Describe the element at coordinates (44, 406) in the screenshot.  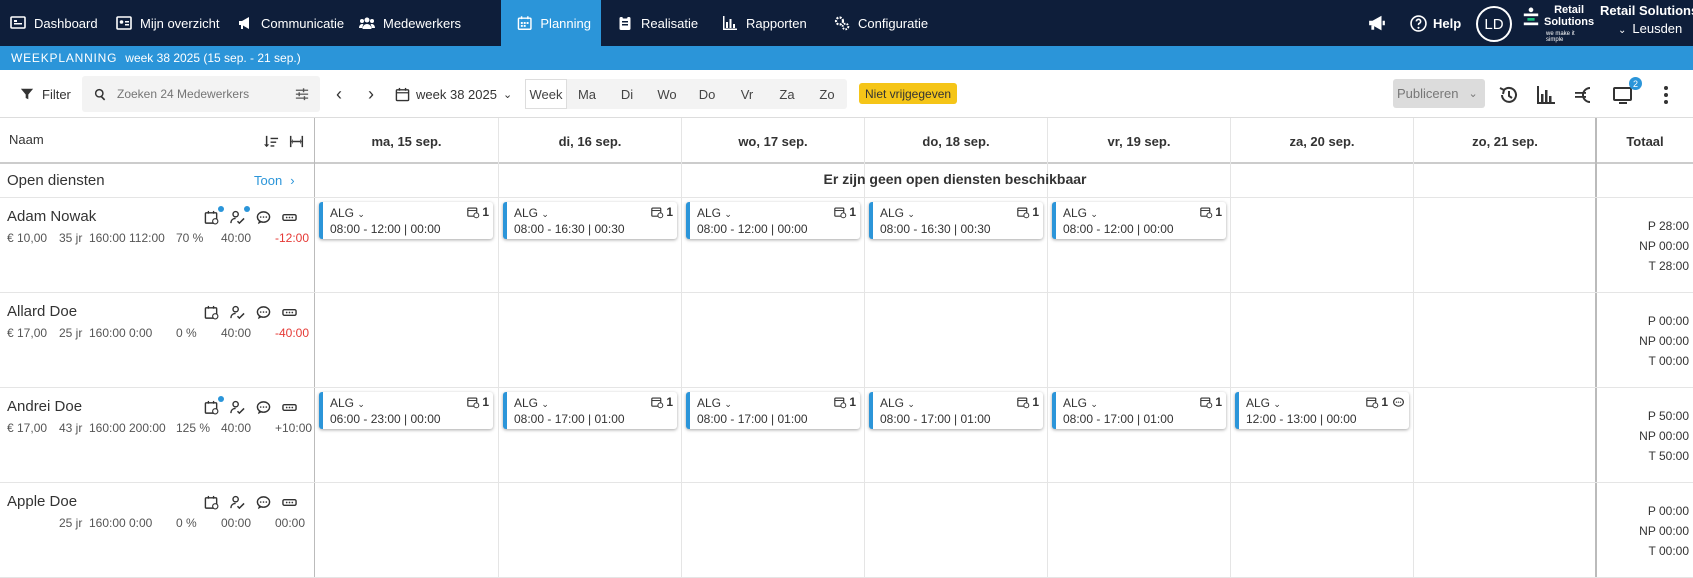
I see `employee-name: Andrei Doe` at that location.